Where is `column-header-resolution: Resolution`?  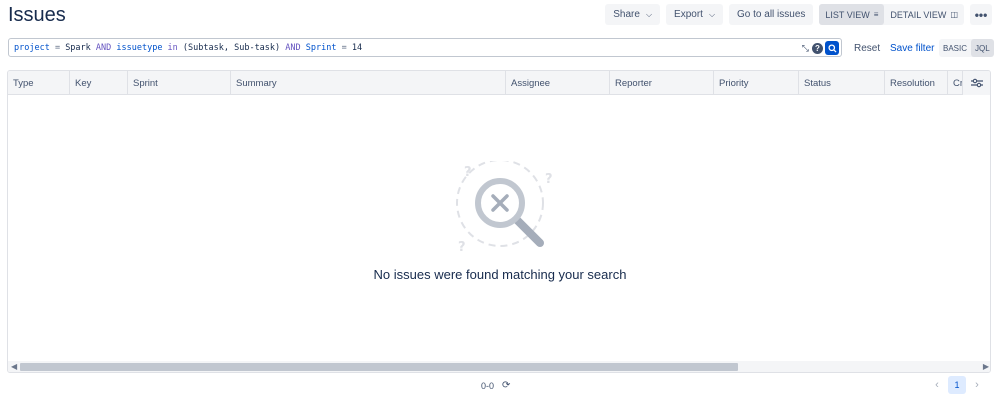 column-header-resolution: Resolution is located at coordinates (916, 83).